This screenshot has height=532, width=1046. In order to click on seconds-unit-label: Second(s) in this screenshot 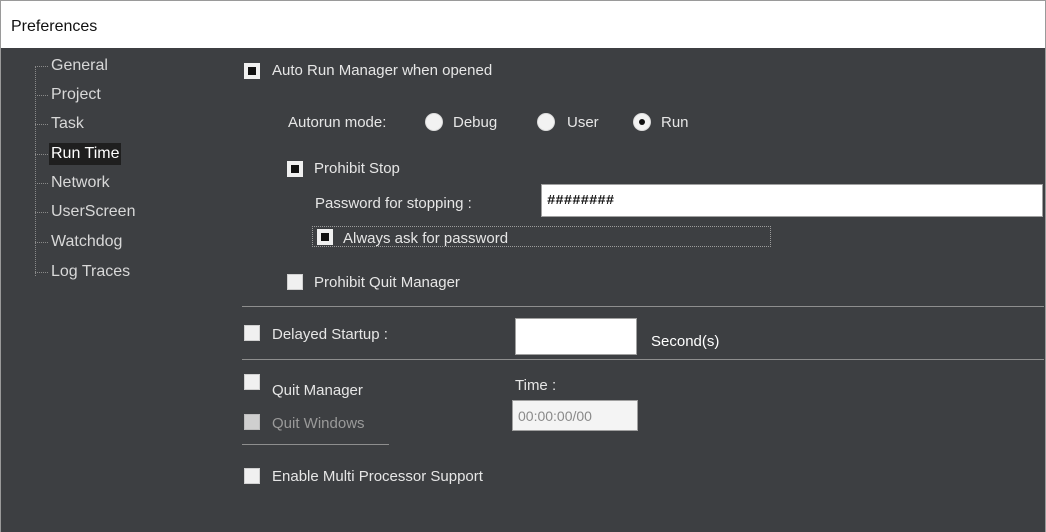, I will do `click(685, 341)`.